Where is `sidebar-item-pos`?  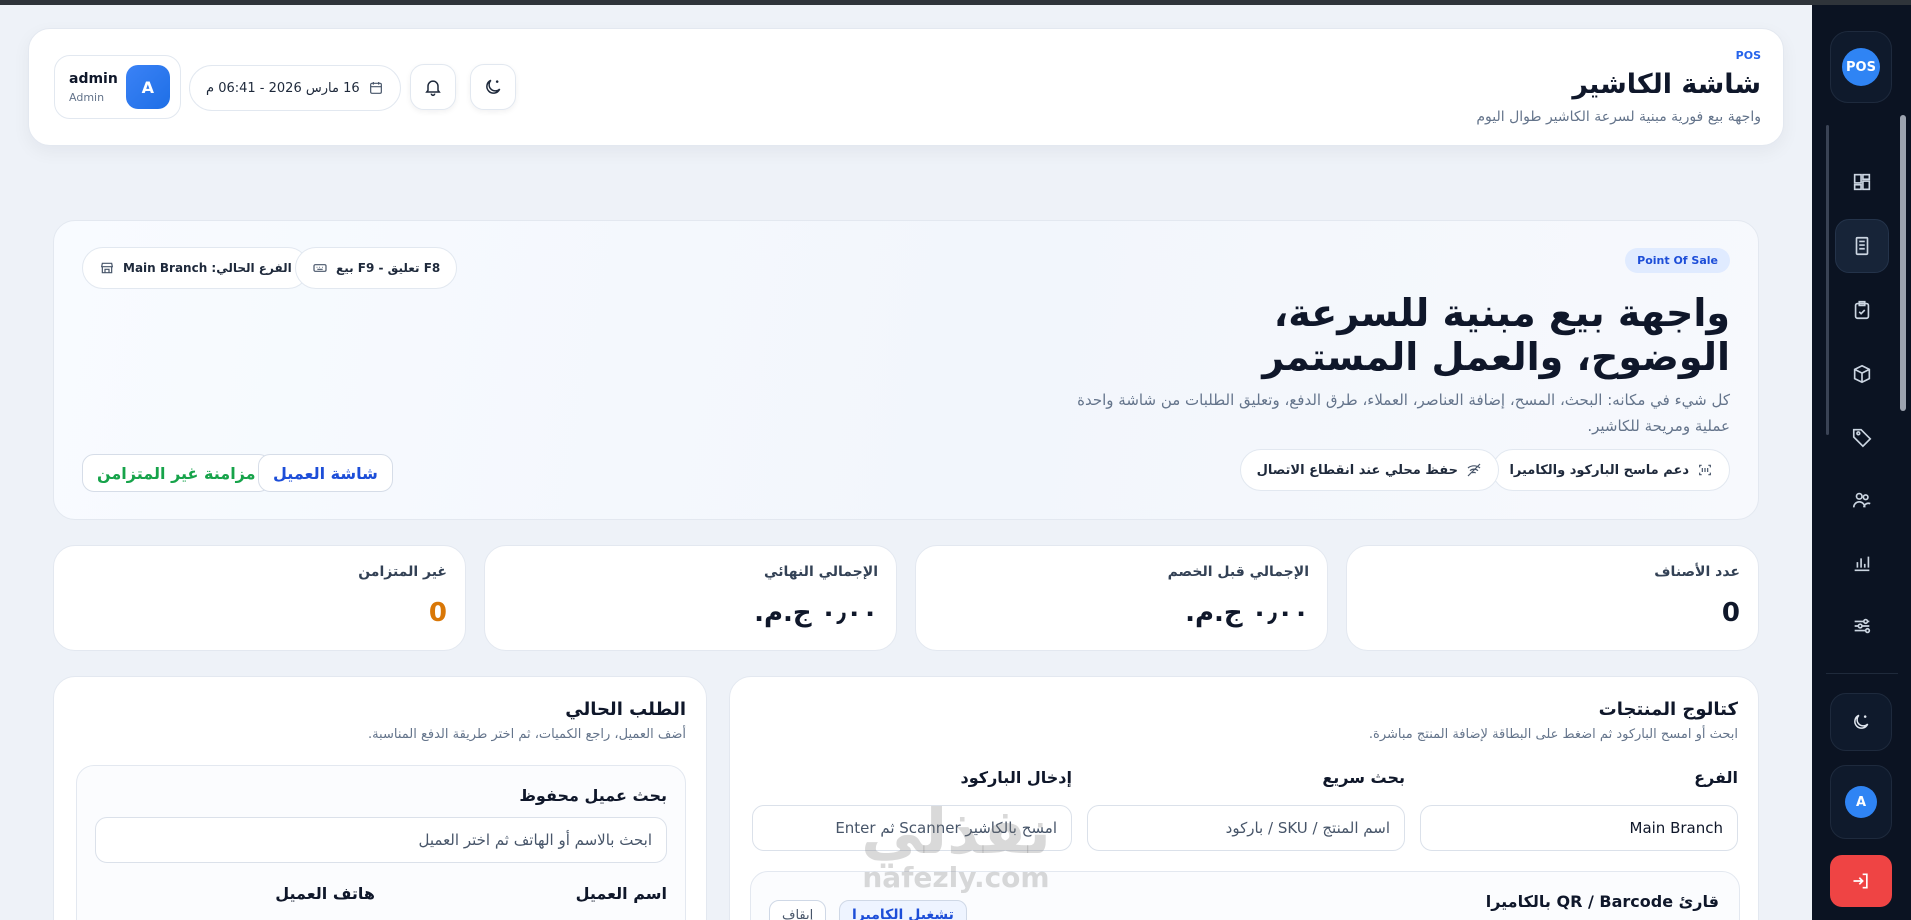
sidebar-item-pos is located at coordinates (1862, 246).